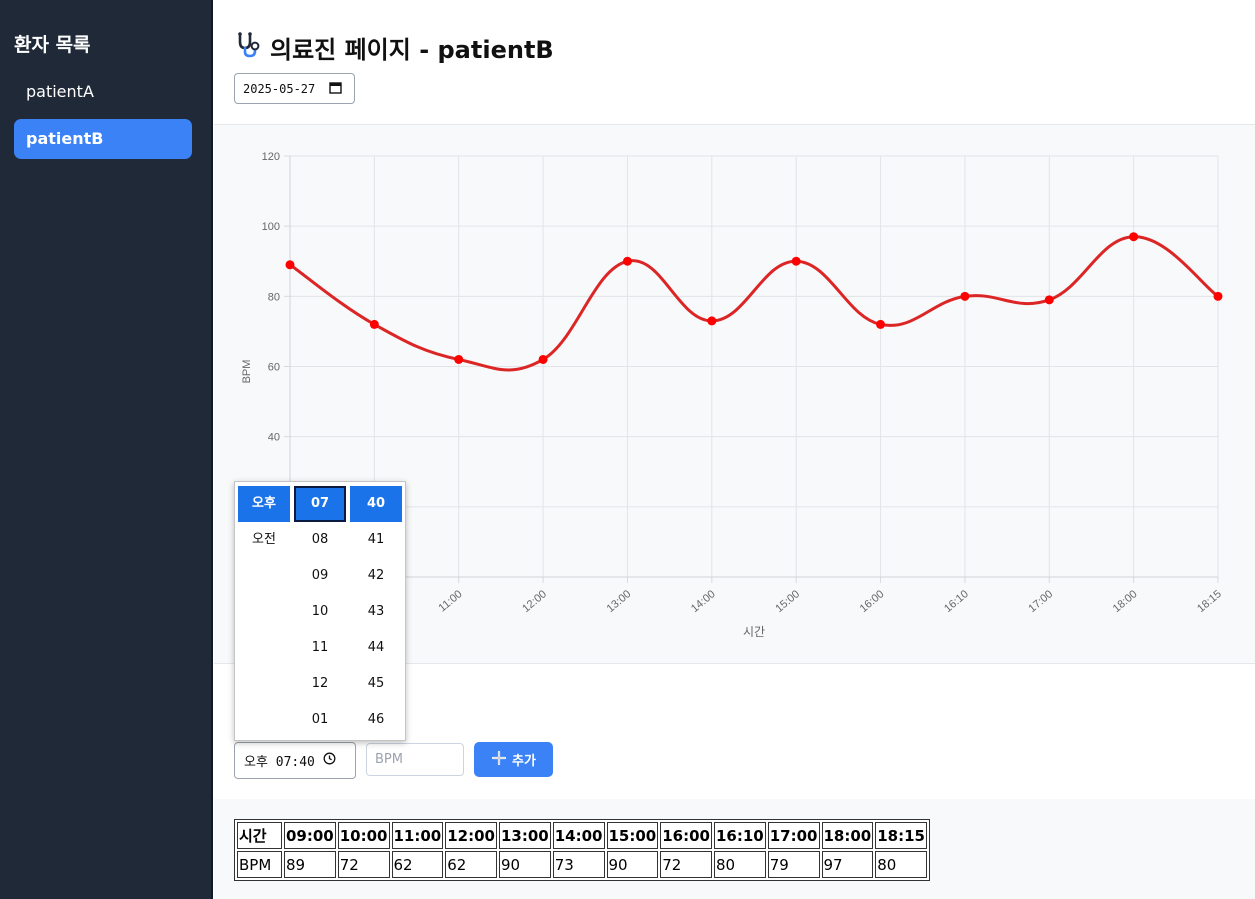  What do you see at coordinates (703, 601) in the screenshot?
I see `x-tick-label: 14:00` at bounding box center [703, 601].